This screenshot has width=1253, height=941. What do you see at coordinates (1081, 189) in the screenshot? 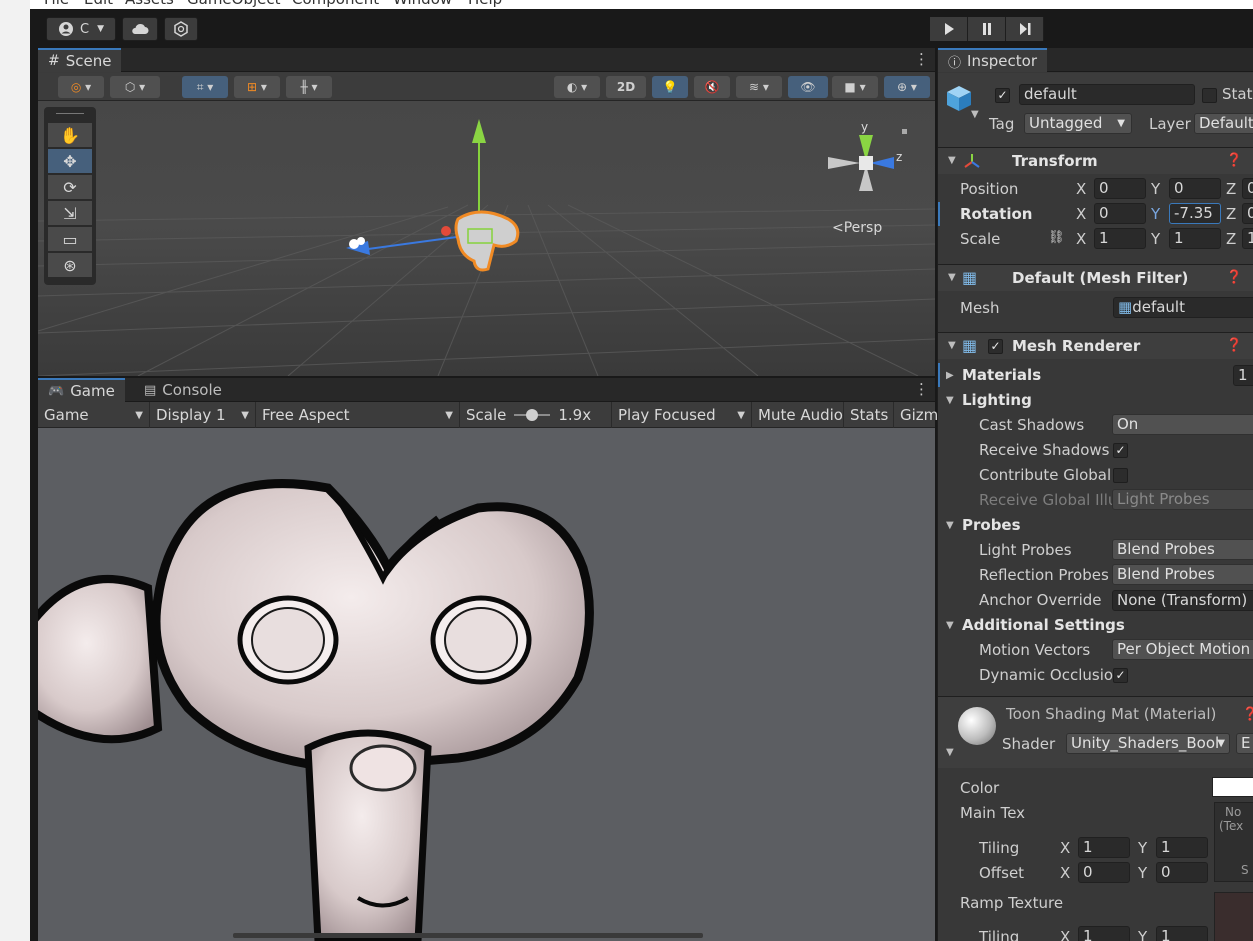
I see `position-x-label: X` at bounding box center [1081, 189].